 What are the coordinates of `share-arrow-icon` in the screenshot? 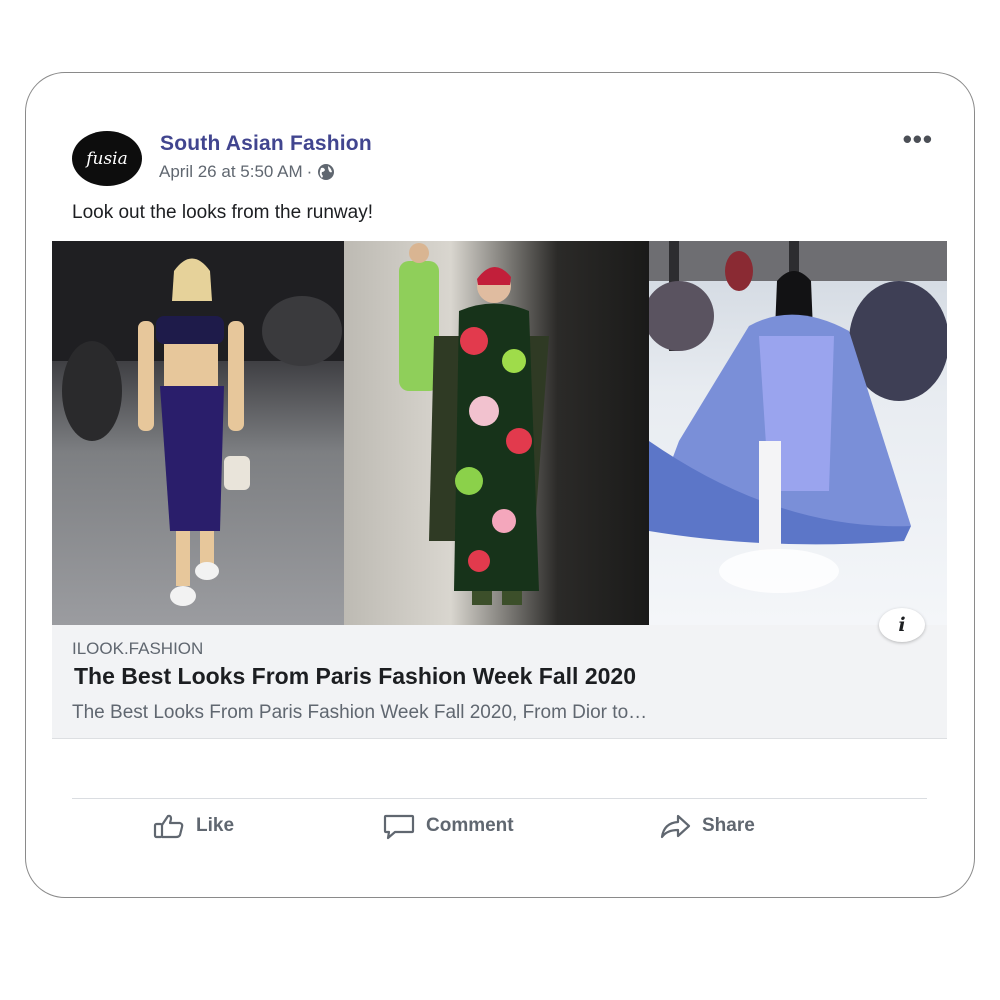 It's located at (675, 826).